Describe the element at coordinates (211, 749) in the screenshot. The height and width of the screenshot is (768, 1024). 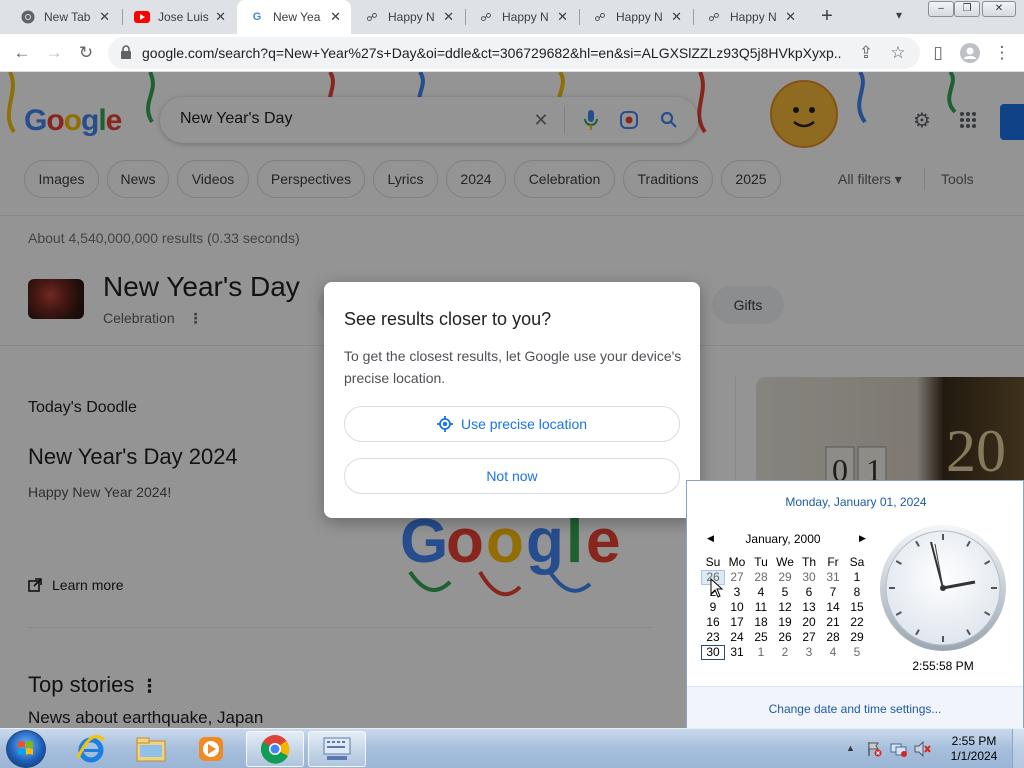
I see `media-player-taskbar-icon` at that location.